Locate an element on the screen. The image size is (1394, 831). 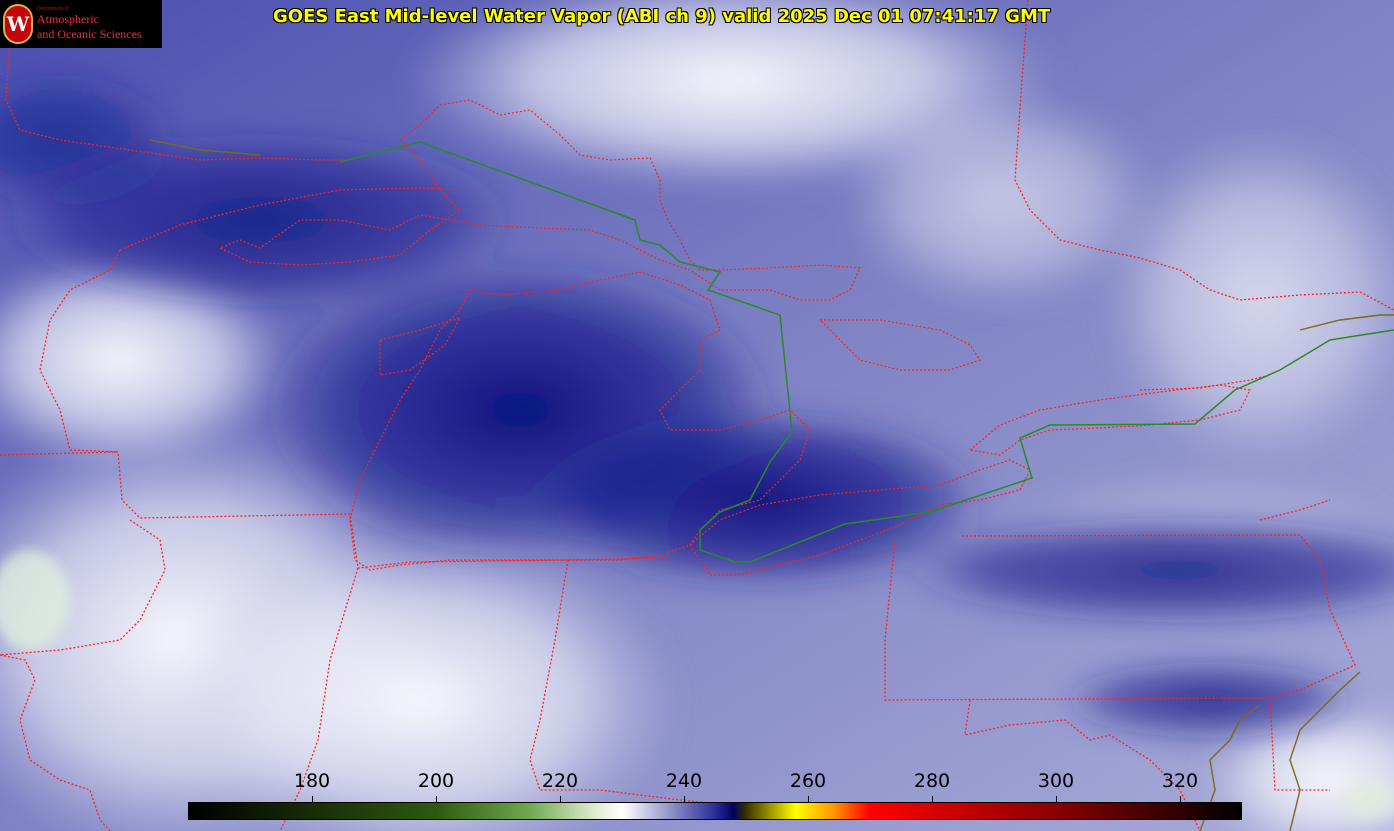
colorbar-tick-label: 320 is located at coordinates (1180, 781).